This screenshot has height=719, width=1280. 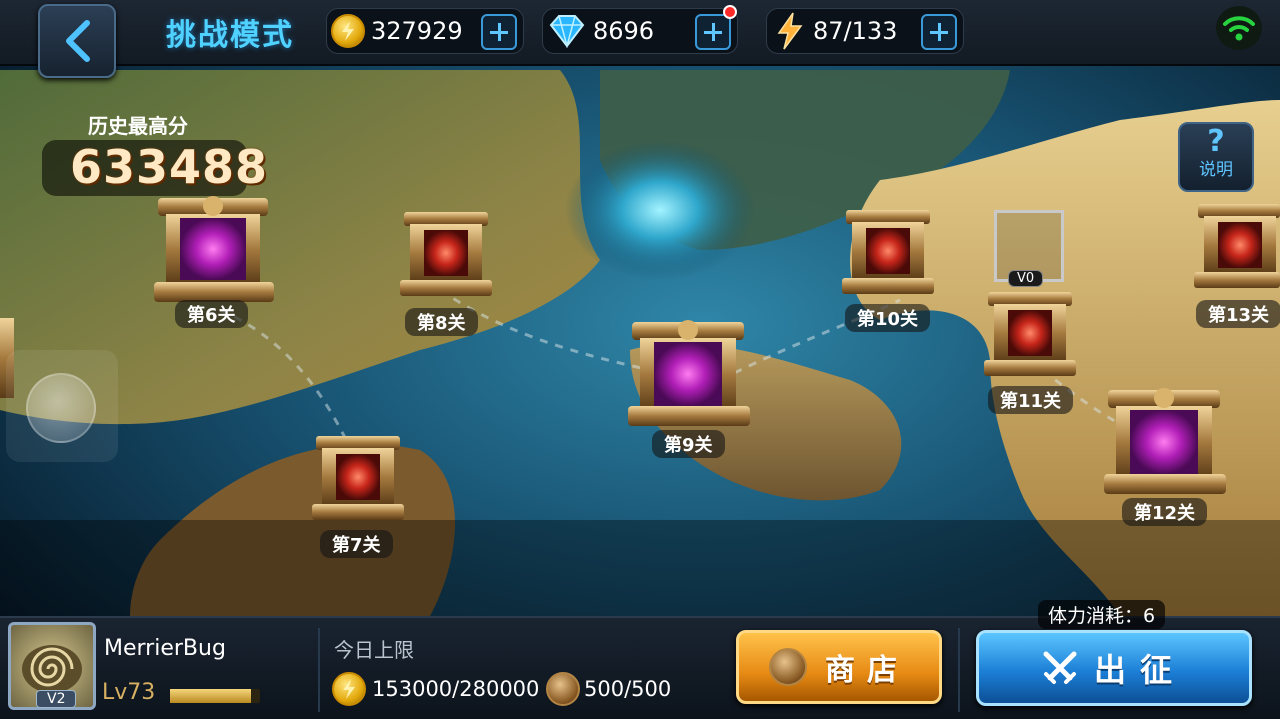 What do you see at coordinates (790, 31) in the screenshot?
I see `lightning-icon` at bounding box center [790, 31].